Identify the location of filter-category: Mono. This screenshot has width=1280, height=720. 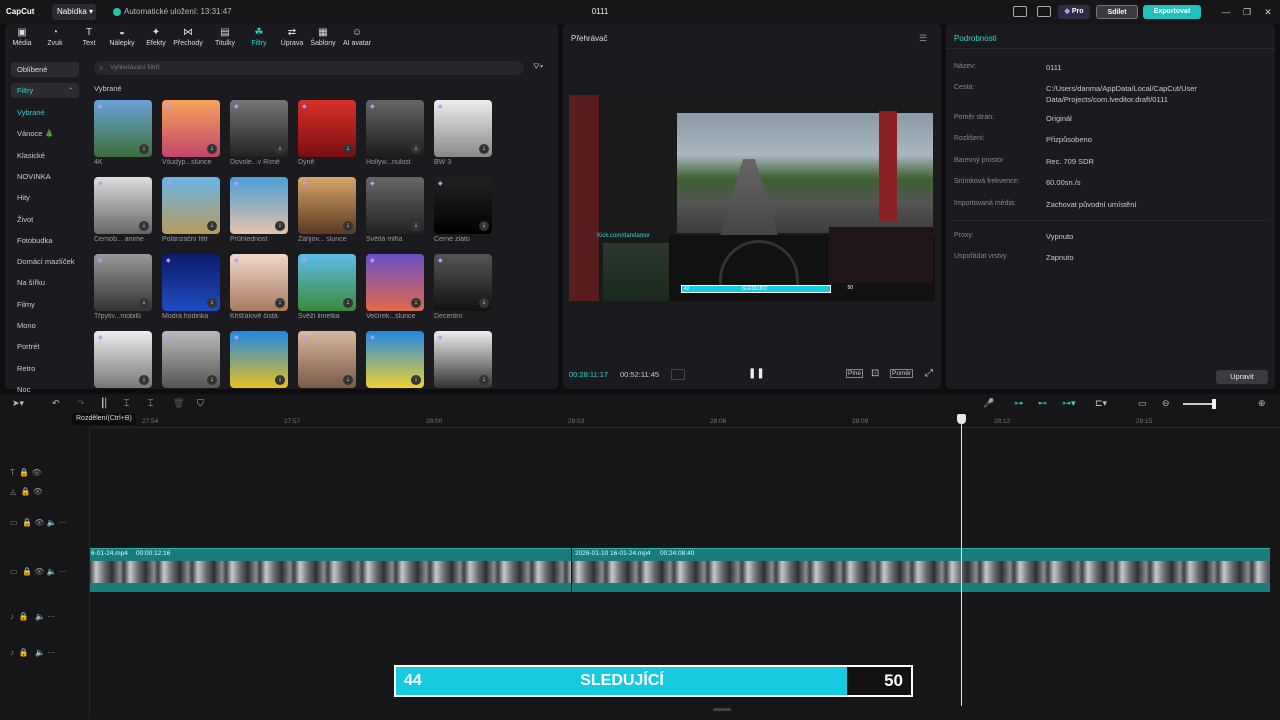
(45, 325).